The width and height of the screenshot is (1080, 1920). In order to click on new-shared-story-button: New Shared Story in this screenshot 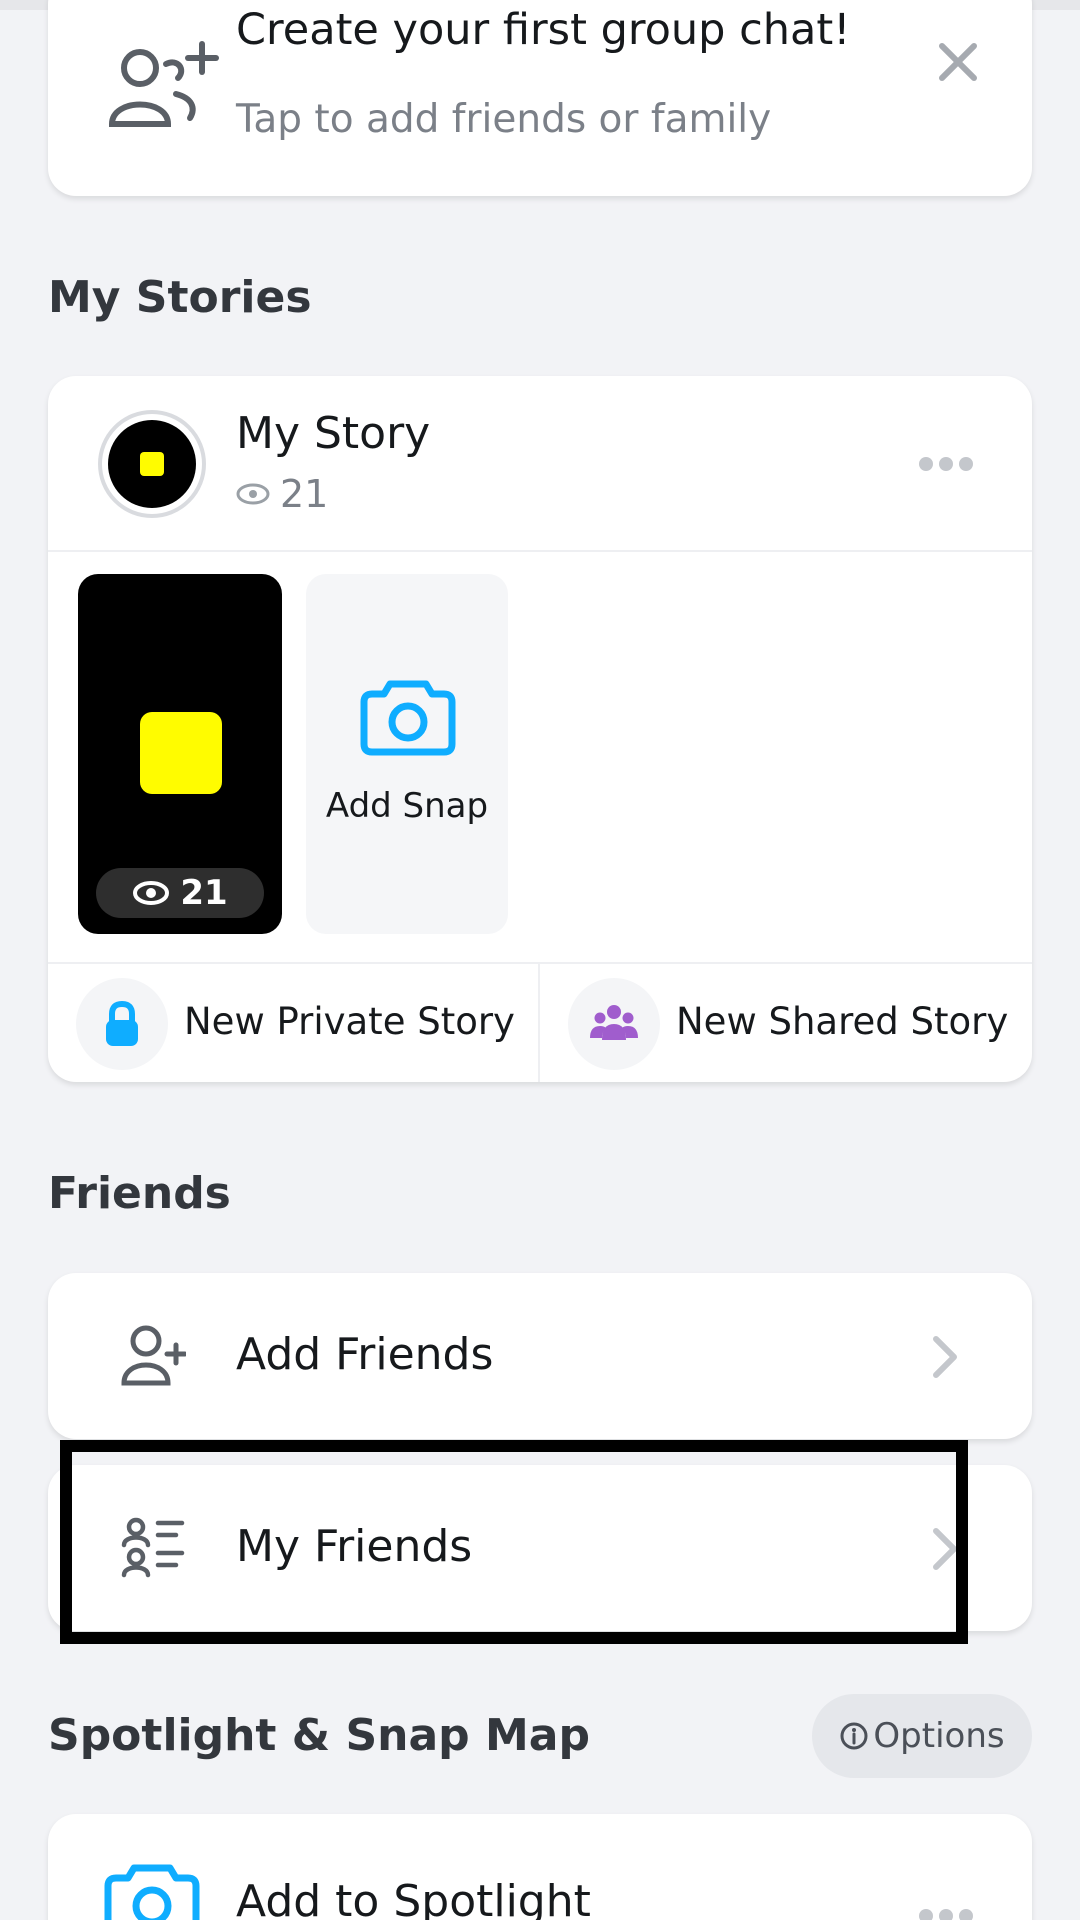, I will do `click(786, 1023)`.